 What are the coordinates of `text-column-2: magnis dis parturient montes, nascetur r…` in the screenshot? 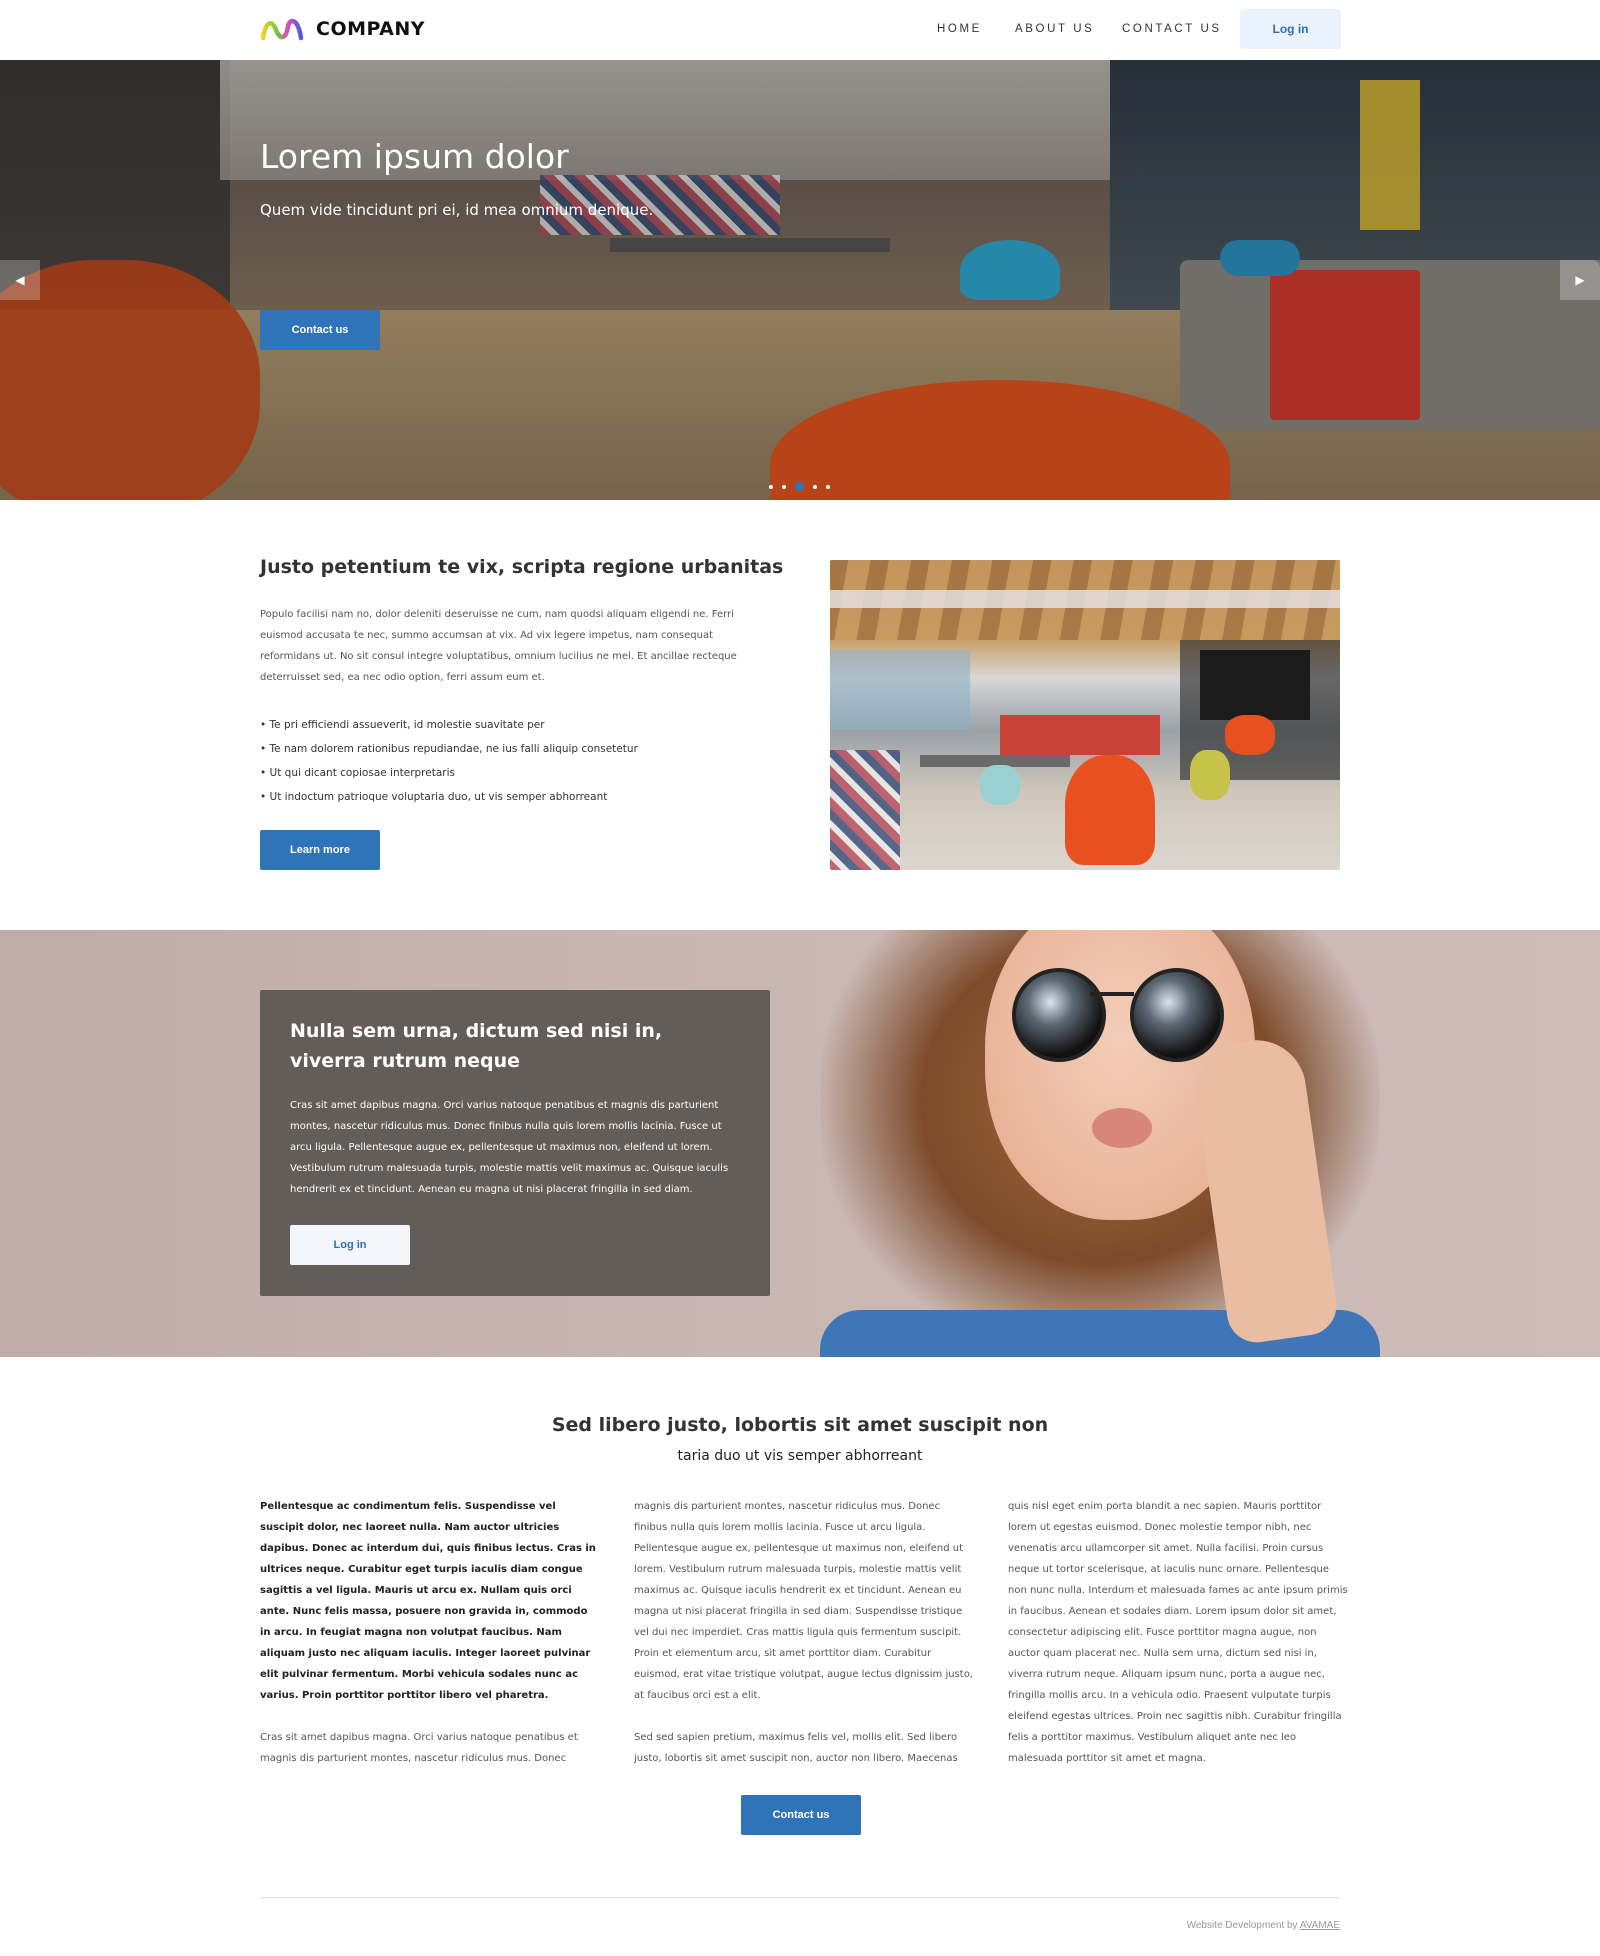 It's located at (804, 1632).